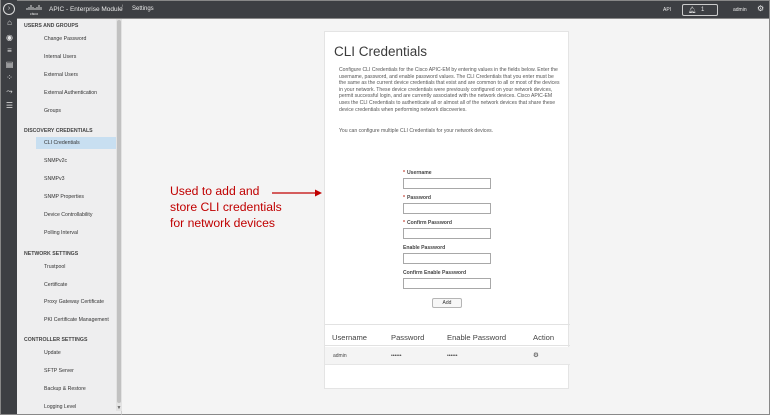 This screenshot has height=415, width=770. I want to click on circle-nodes-icon: ◉, so click(9, 37).